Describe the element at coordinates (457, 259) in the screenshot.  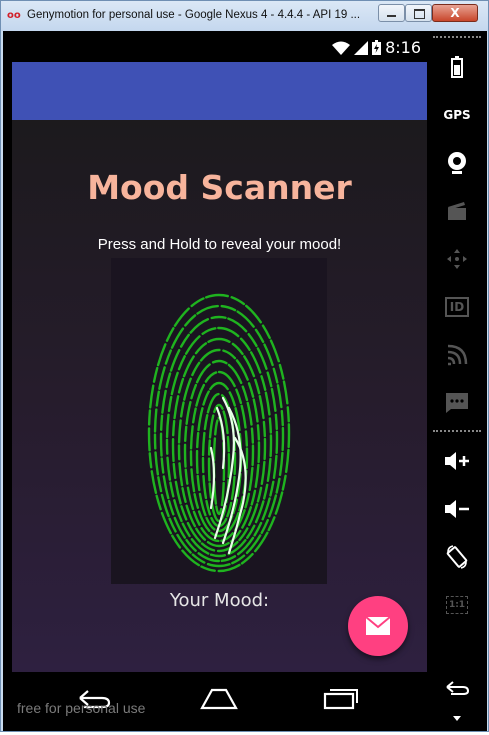
I see `dpad-icon` at that location.